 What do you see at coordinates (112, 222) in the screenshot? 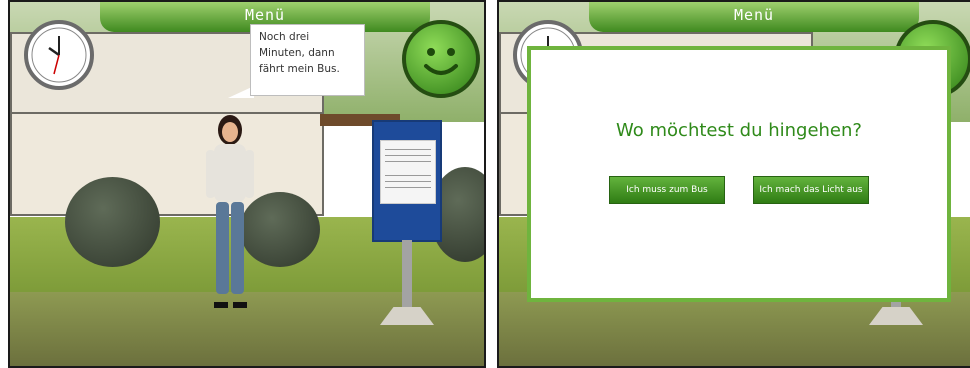
I see `bush` at bounding box center [112, 222].